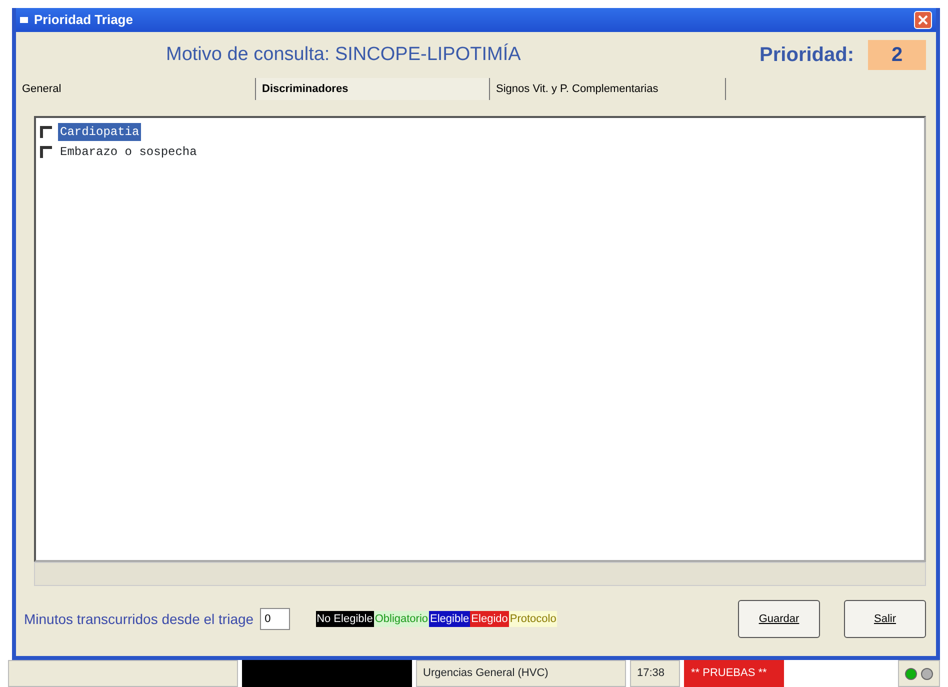 Image resolution: width=948 pixels, height=687 pixels. What do you see at coordinates (923, 20) in the screenshot?
I see `close-button` at bounding box center [923, 20].